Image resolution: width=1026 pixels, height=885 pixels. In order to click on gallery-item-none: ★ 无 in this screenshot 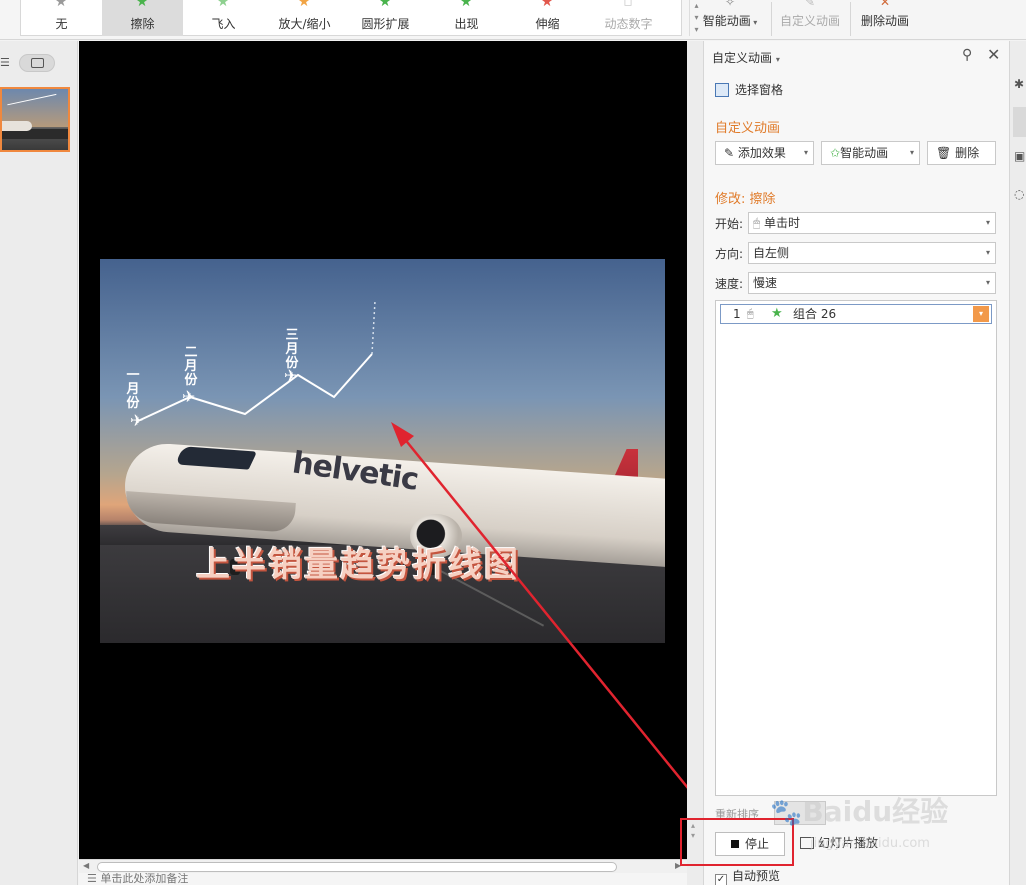, I will do `click(61, 18)`.